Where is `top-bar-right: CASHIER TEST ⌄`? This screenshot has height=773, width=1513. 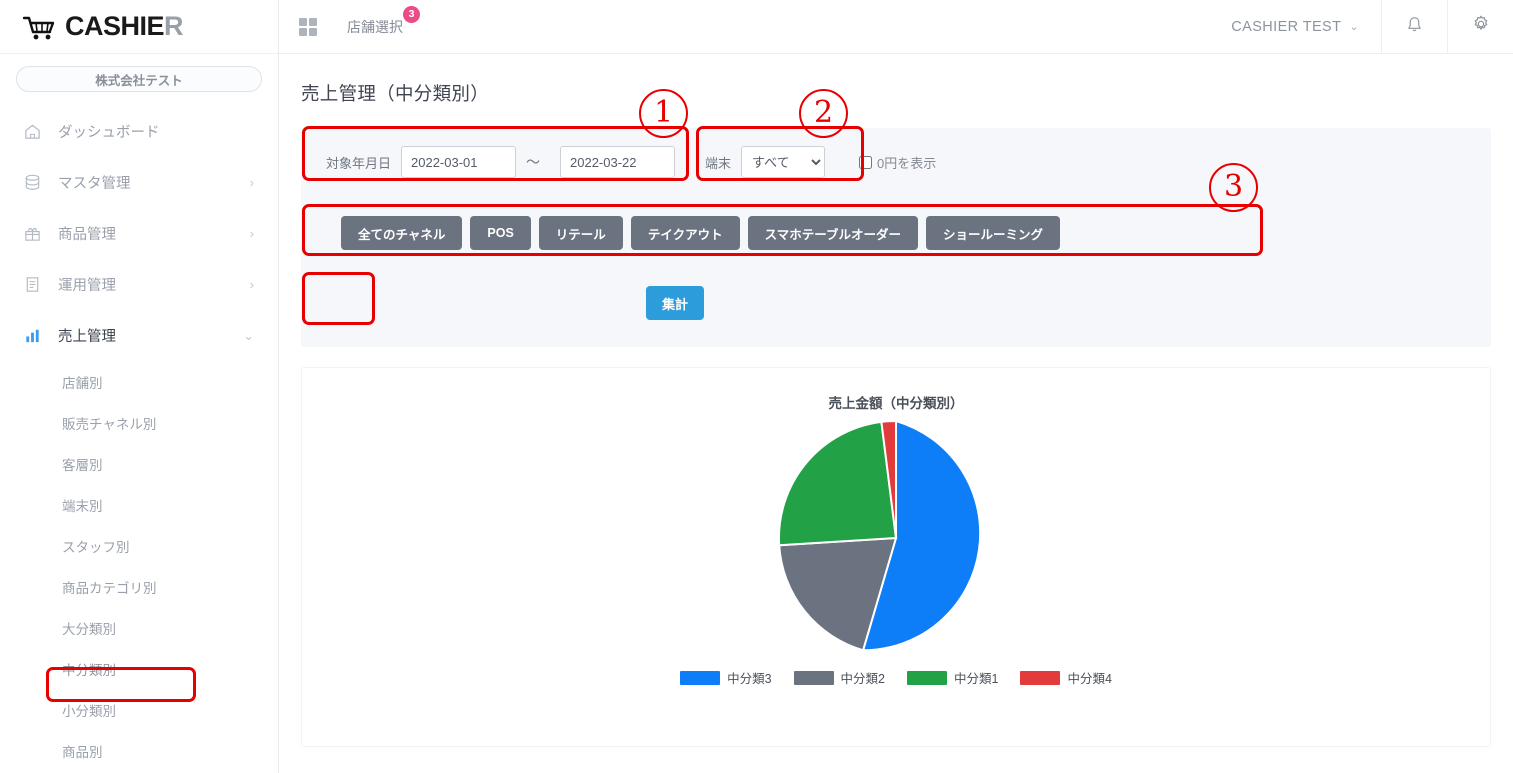
top-bar-right: CASHIER TEST ⌄ is located at coordinates (1372, 27).